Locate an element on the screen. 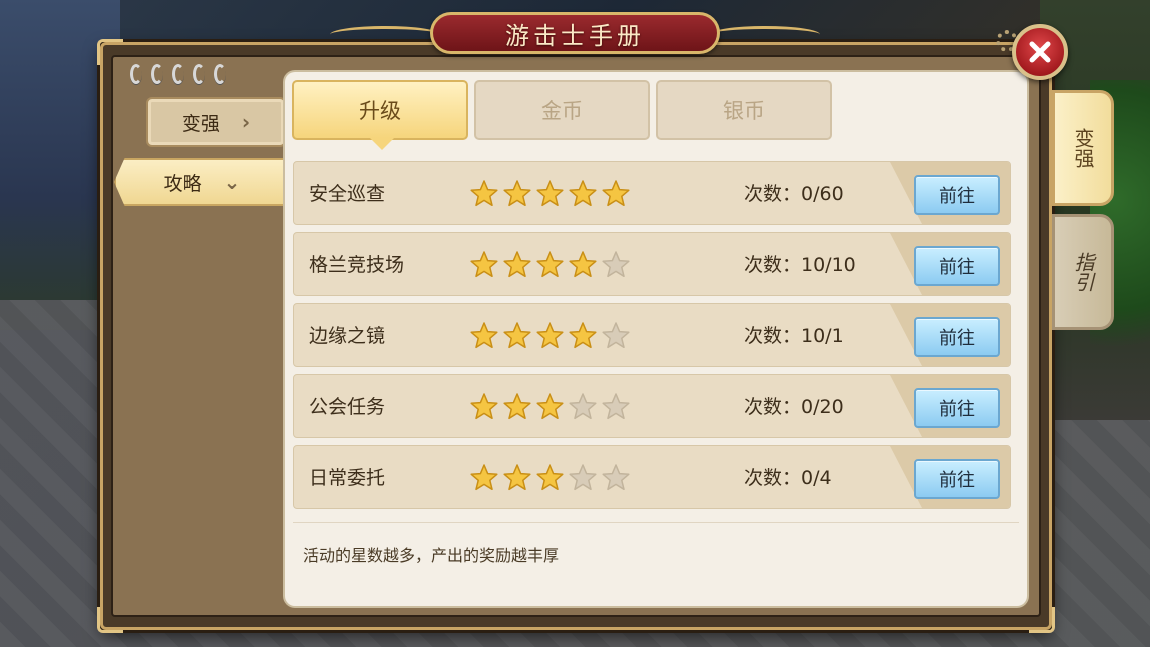 This screenshot has height=647, width=1150. activity-count: 次数：0/60 is located at coordinates (794, 194).